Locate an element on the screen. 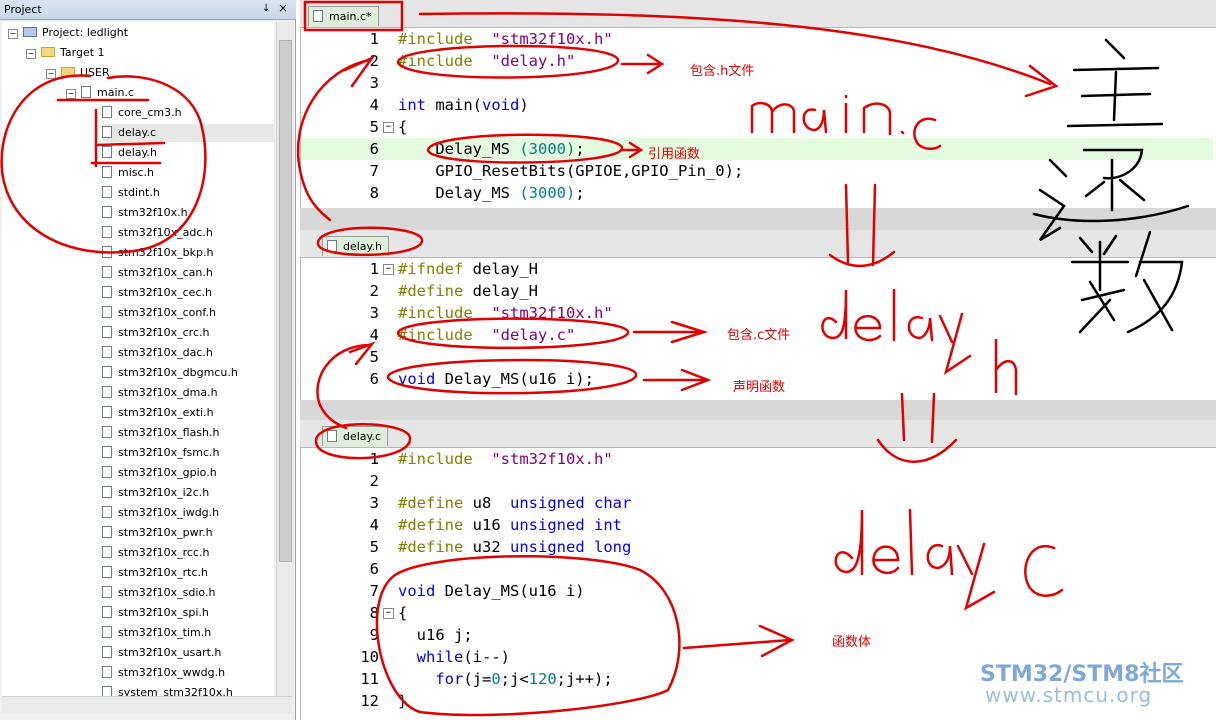 This screenshot has width=1216, height=720. circle-include-delay-h is located at coordinates (508, 61).